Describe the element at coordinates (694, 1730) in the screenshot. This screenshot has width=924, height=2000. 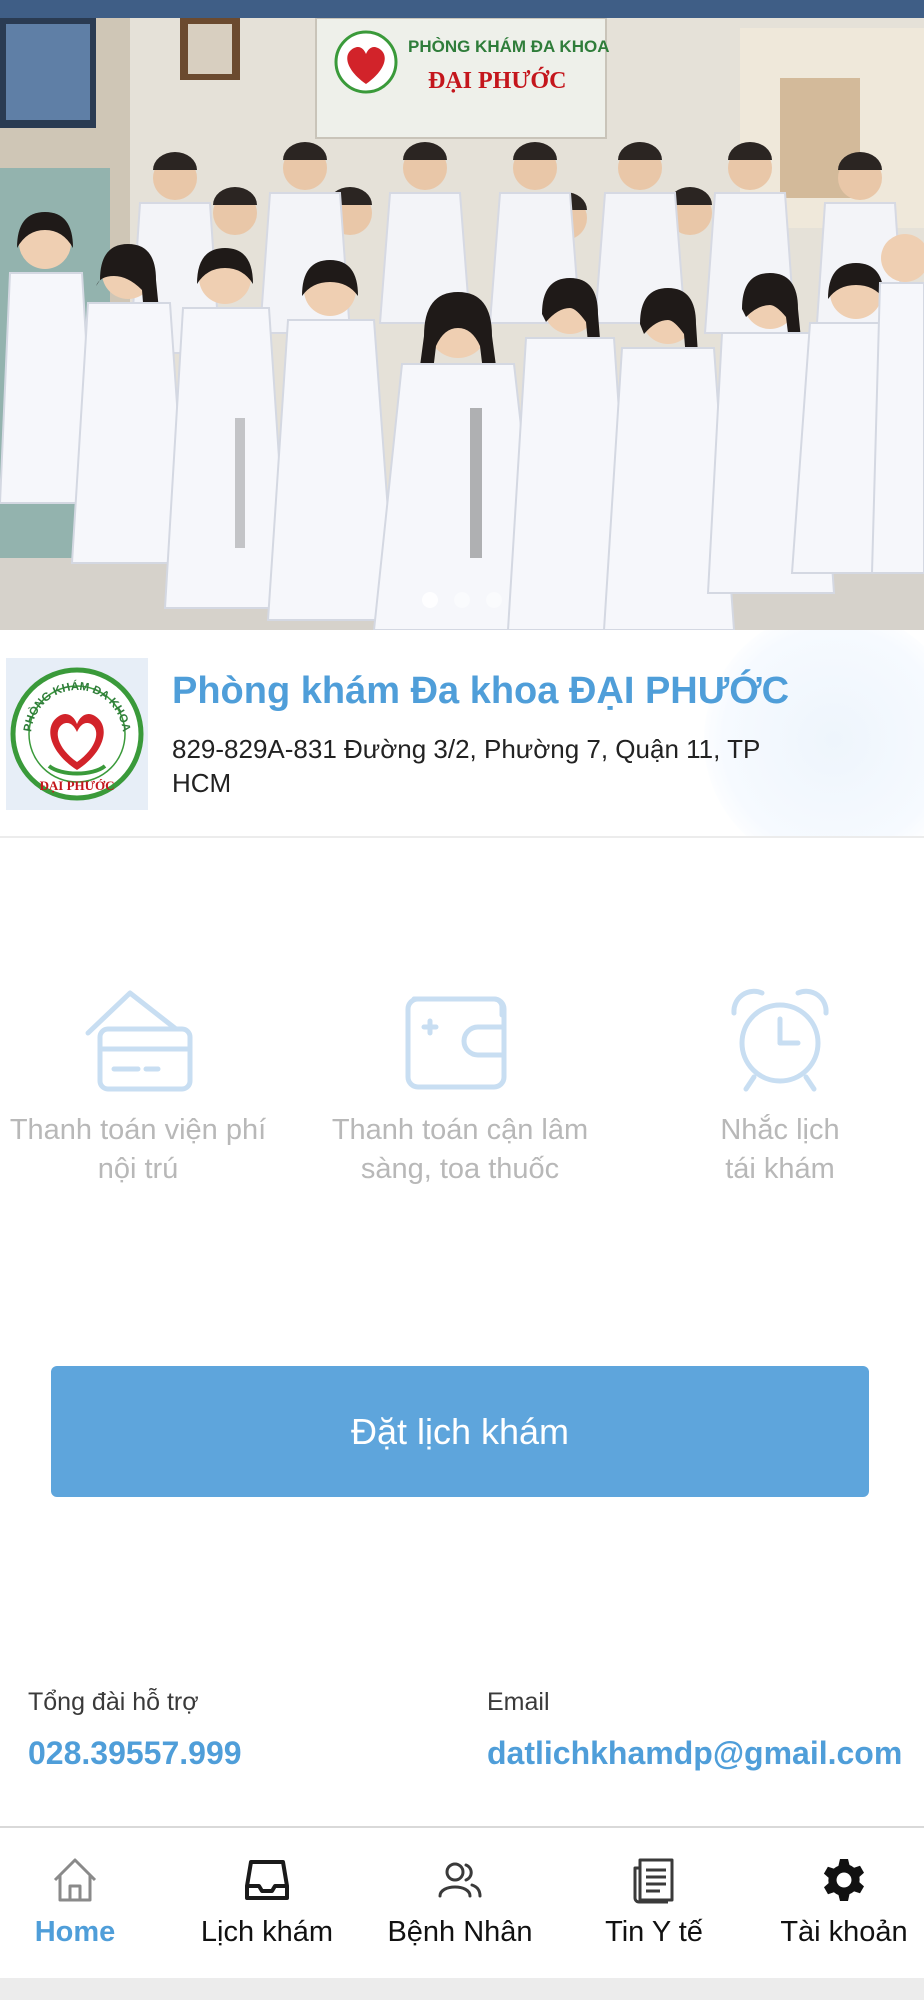
I see `email-block: Email datlichkhamdp@gmail.com` at that location.